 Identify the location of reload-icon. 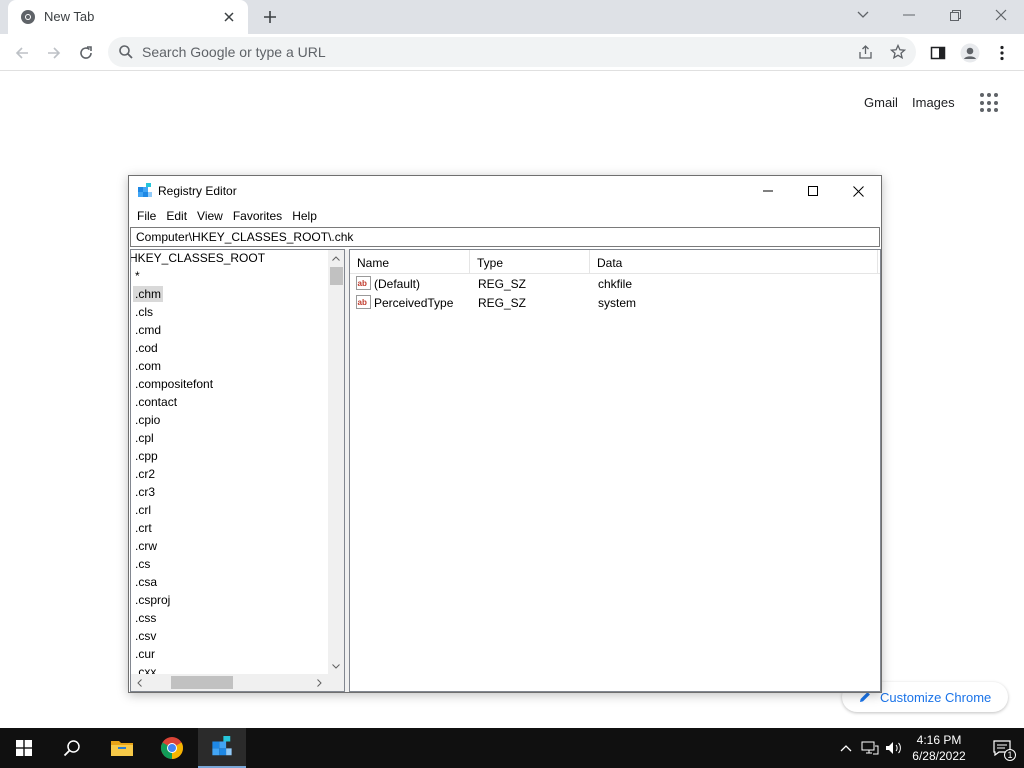
(86, 52).